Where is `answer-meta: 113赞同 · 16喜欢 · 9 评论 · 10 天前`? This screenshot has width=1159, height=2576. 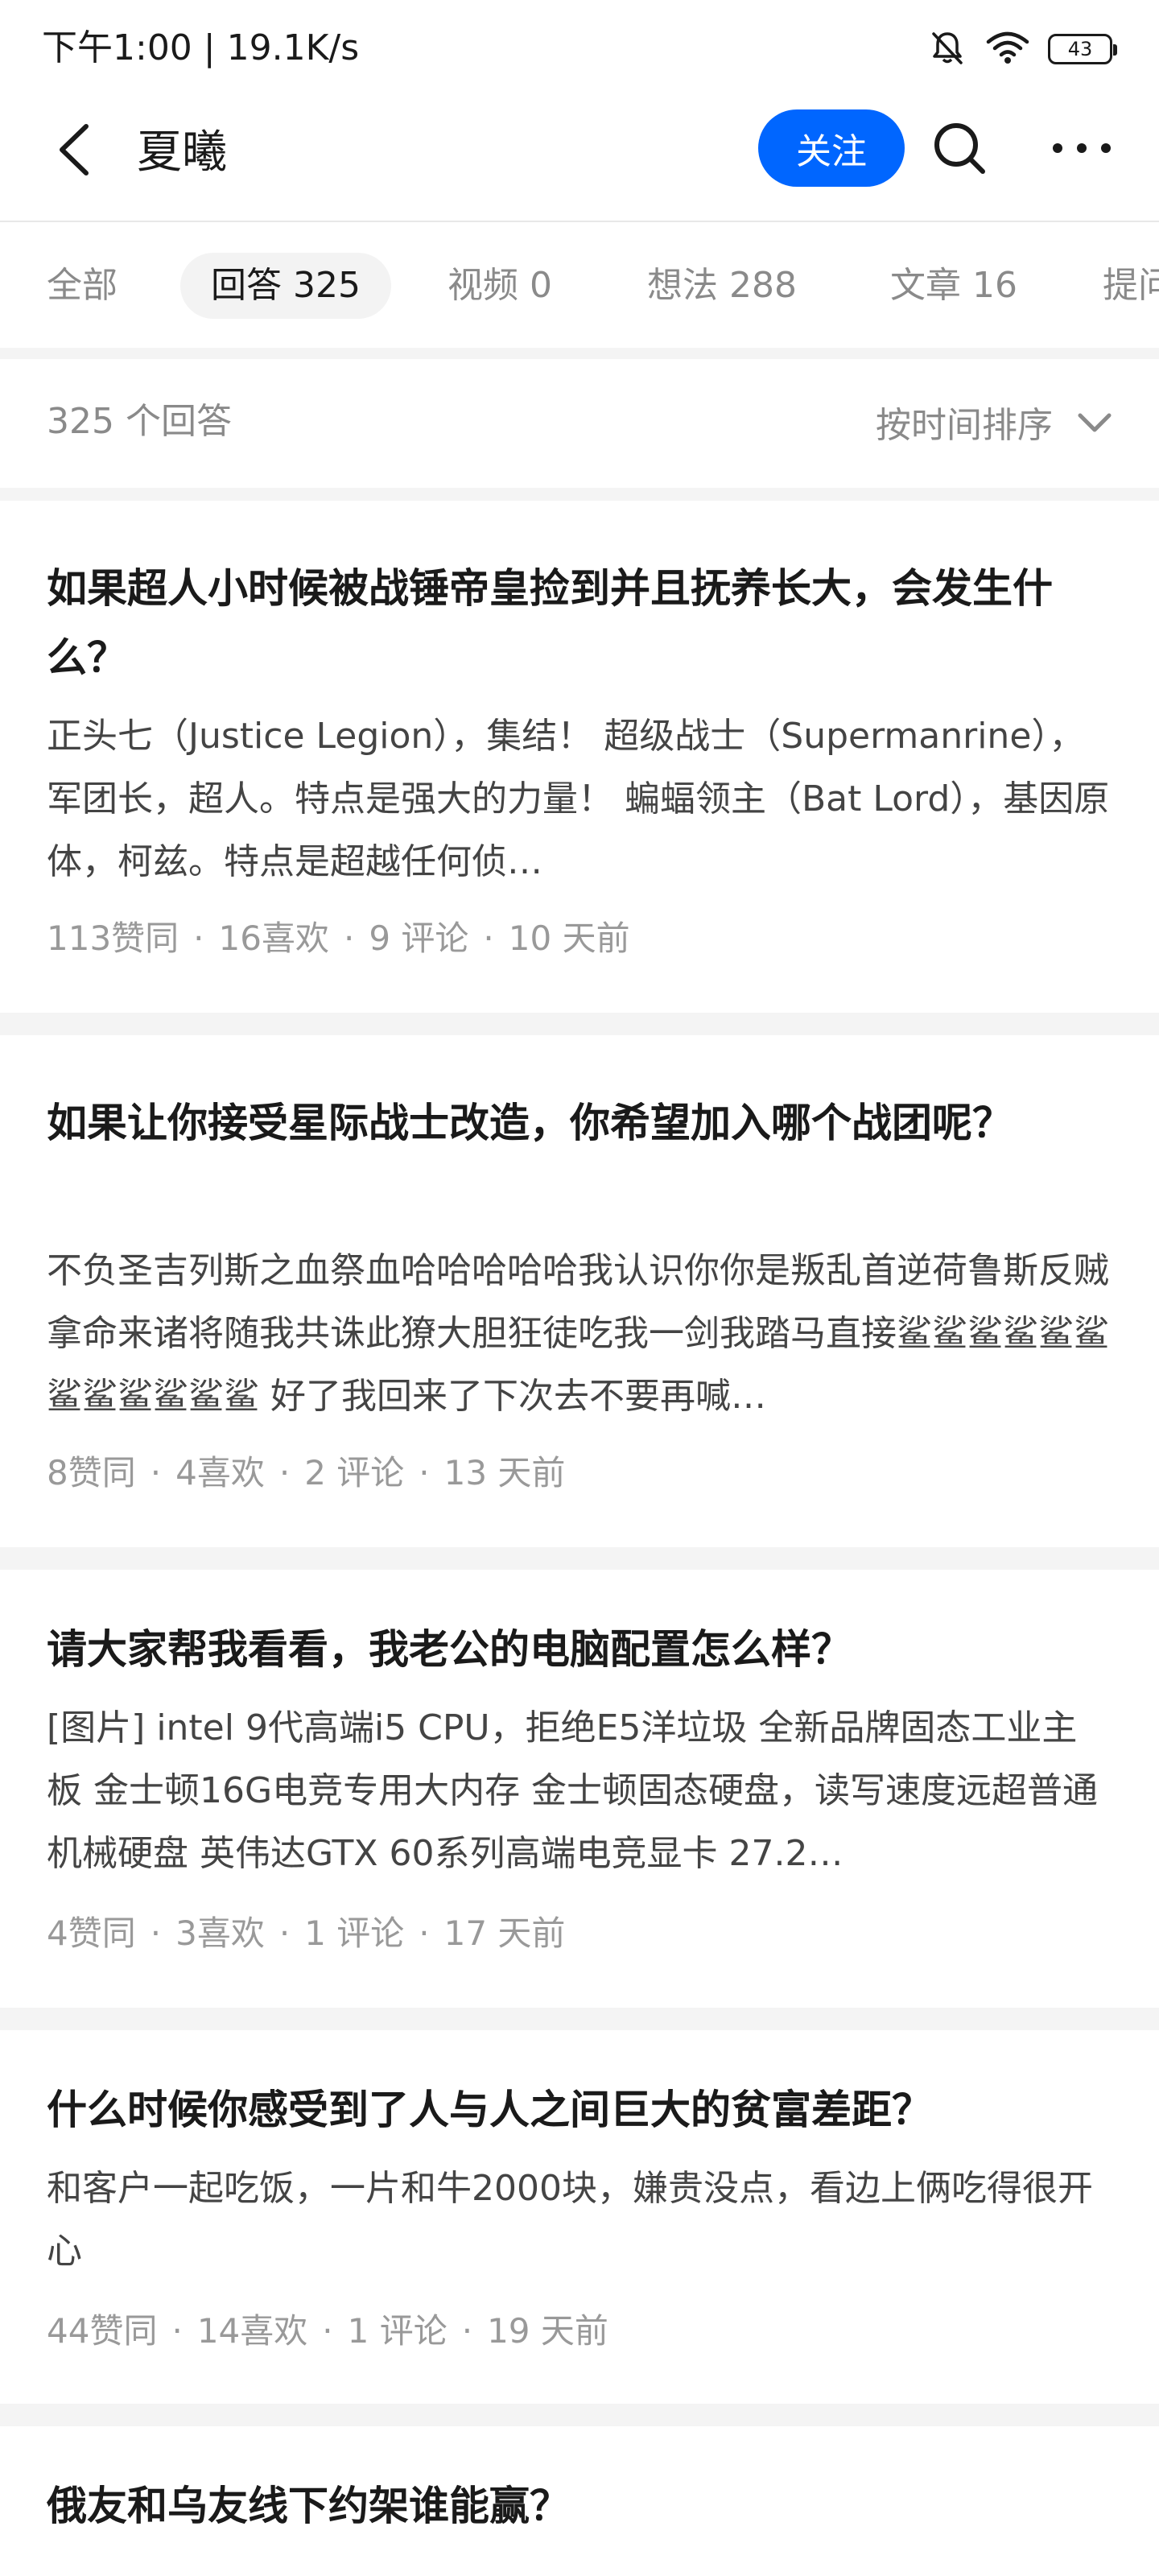
answer-meta: 113赞同 · 16喜欢 · 9 评论 · 10 天前 is located at coordinates (338, 938).